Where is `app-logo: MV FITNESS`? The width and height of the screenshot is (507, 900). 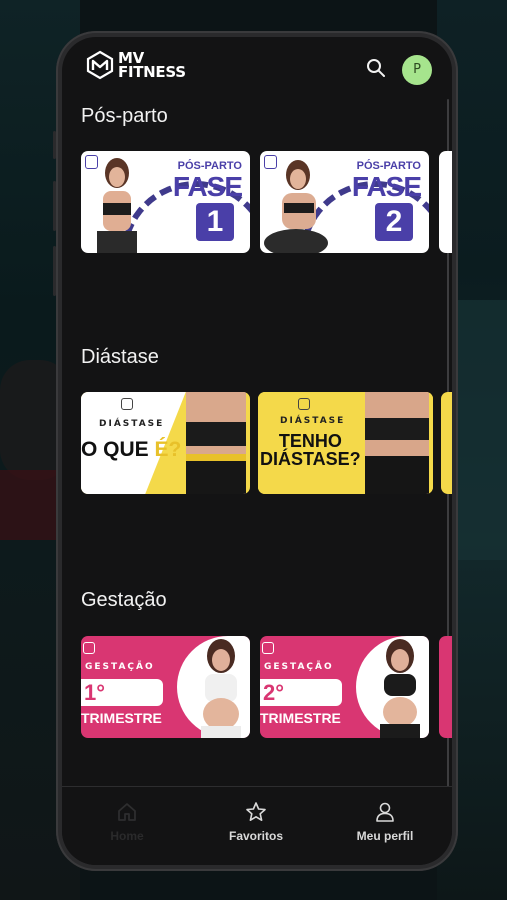
app-logo: MV FITNESS is located at coordinates (135, 65).